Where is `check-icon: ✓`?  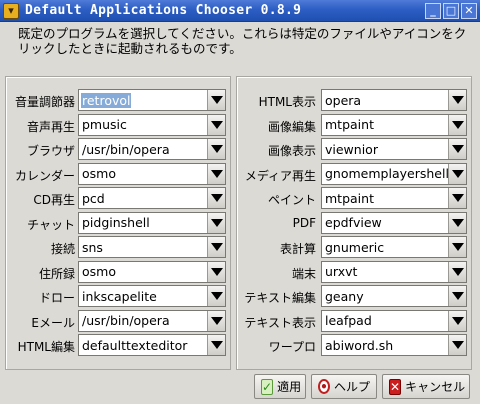 check-icon: ✓ is located at coordinates (267, 386).